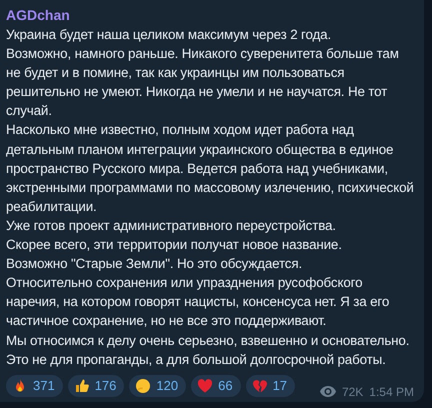 Image resolution: width=432 pixels, height=408 pixels. I want to click on message-text: Возможно "Старые Земли". Но это обсуждается., so click(155, 264).